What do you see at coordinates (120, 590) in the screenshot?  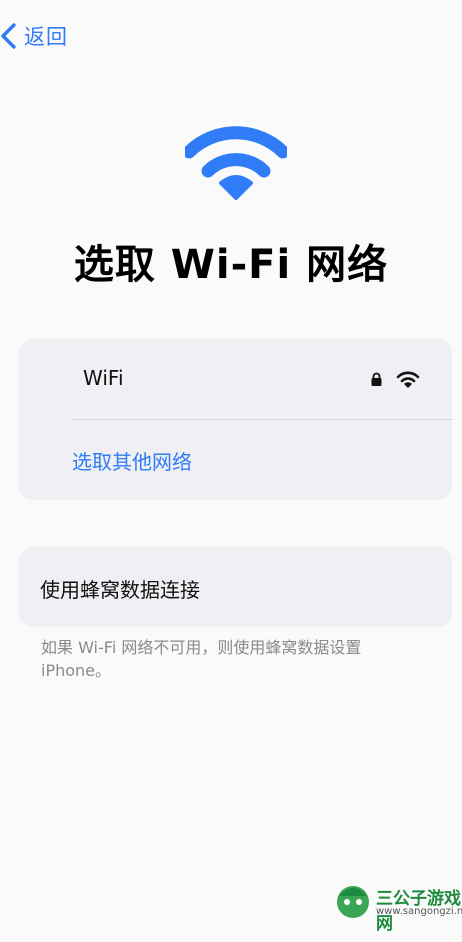 I see `use-cellular-label: 使用蜂窝数据连接` at bounding box center [120, 590].